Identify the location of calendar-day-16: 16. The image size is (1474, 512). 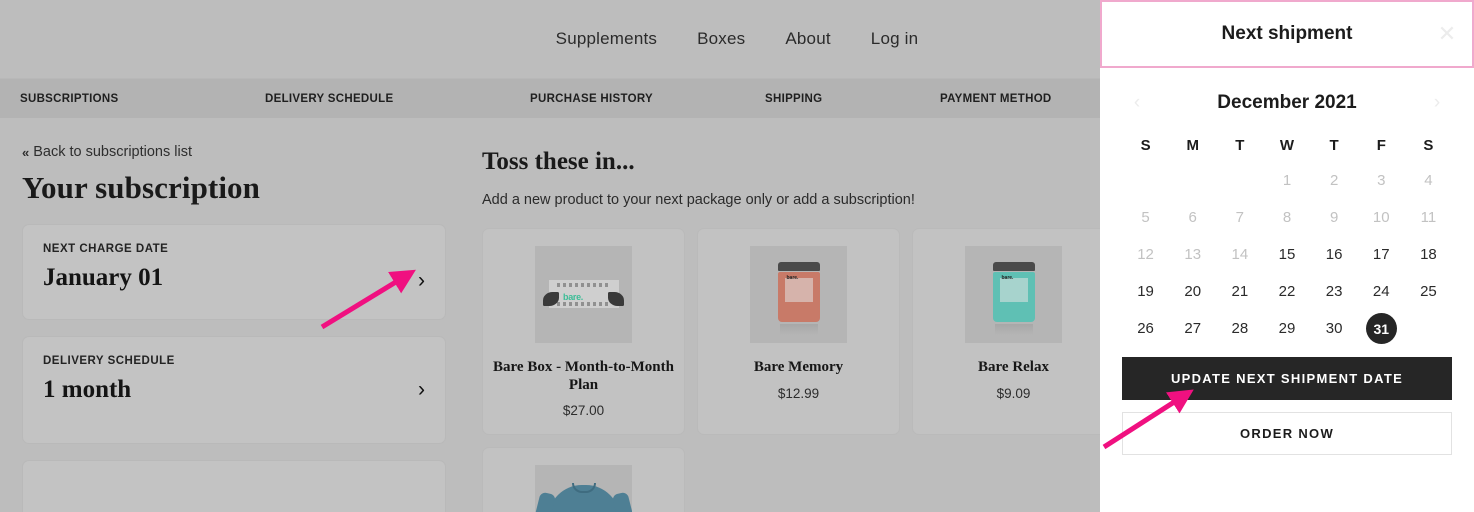
(1334, 254).